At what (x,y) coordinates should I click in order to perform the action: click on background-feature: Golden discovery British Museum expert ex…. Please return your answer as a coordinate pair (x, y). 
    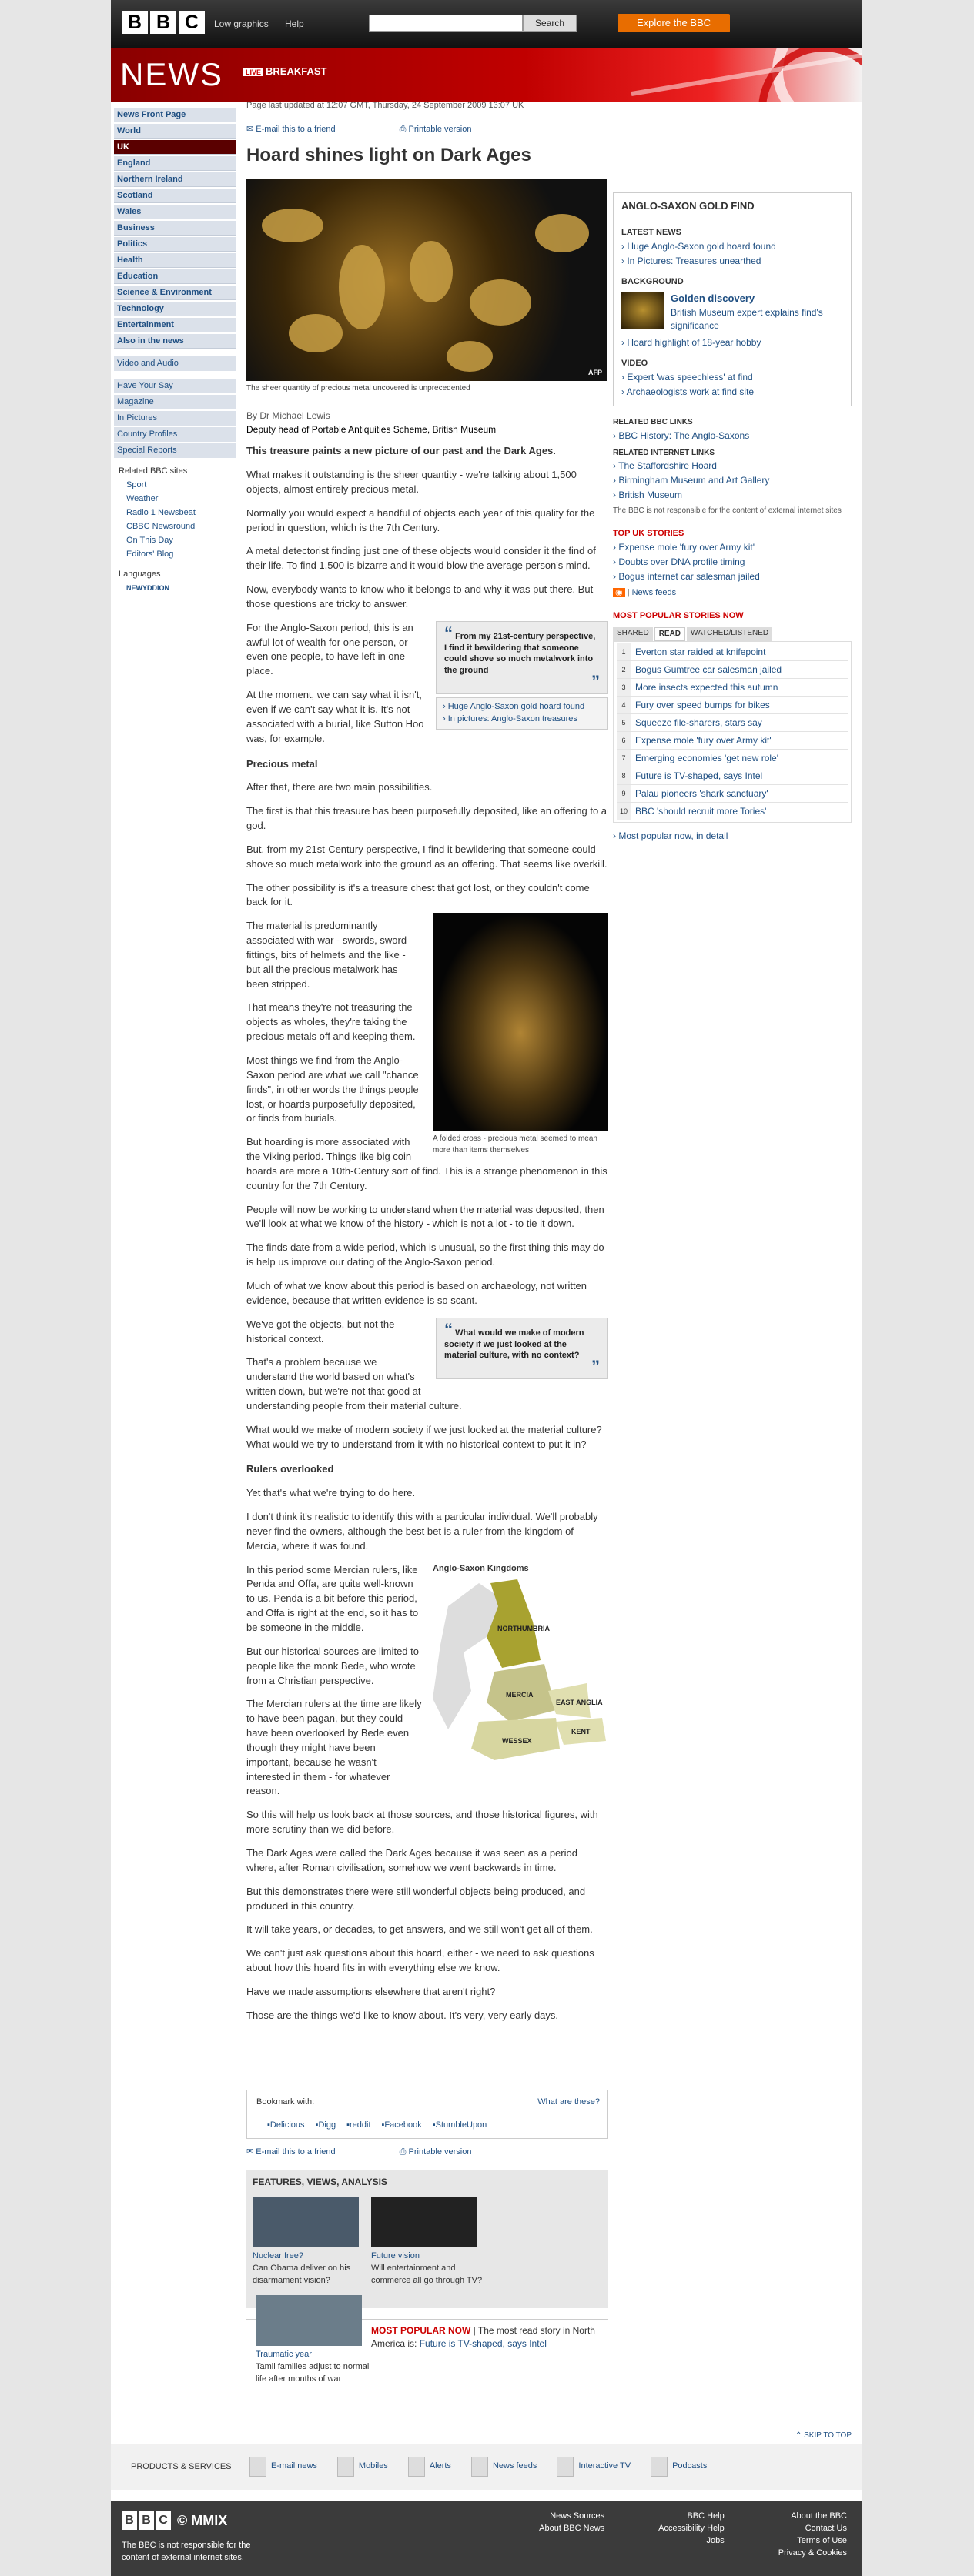
    Looking at the image, I should click on (732, 312).